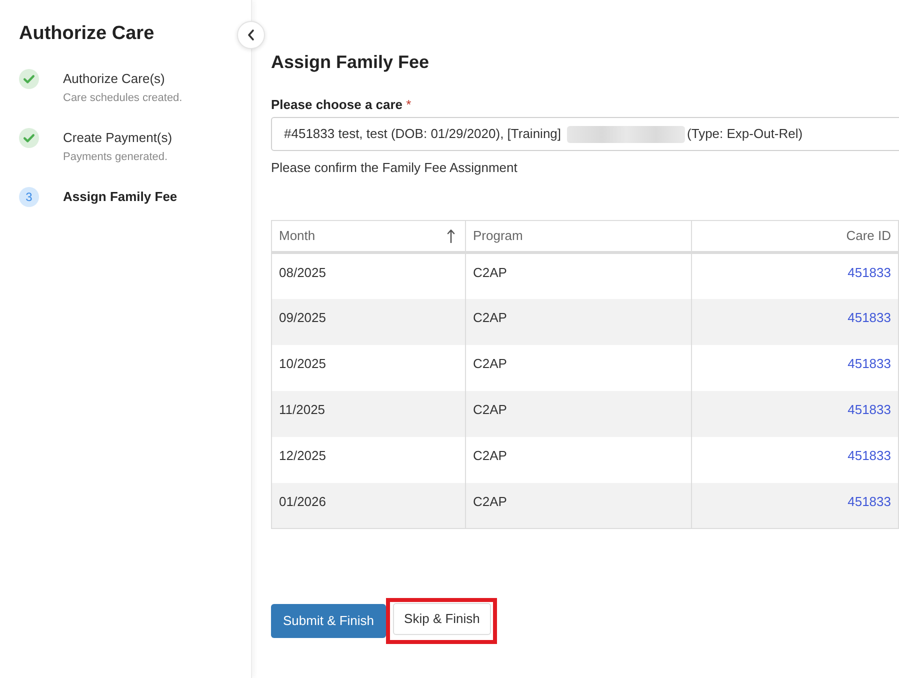 The width and height of the screenshot is (899, 678). What do you see at coordinates (585, 134) in the screenshot?
I see `care-select: #451833 test, test (DOB: 01/29/2020), [Training] (Type: Exp-Out-Rel)` at bounding box center [585, 134].